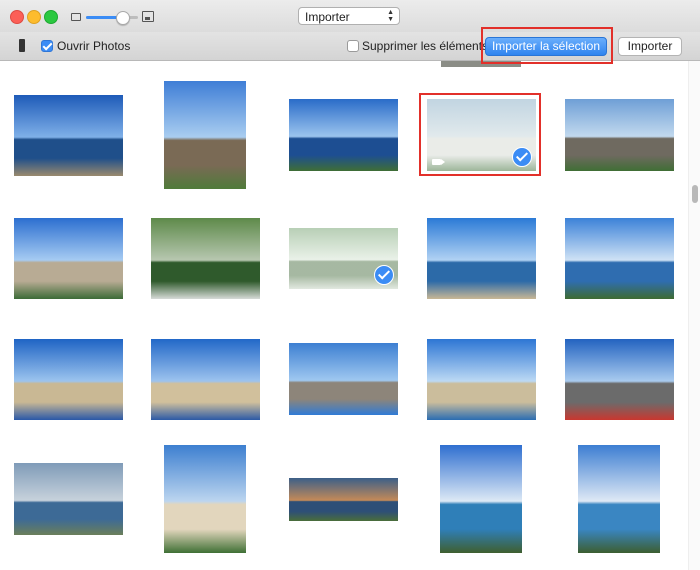 The image size is (700, 570). I want to click on zoom-window-icon, so click(51, 17).